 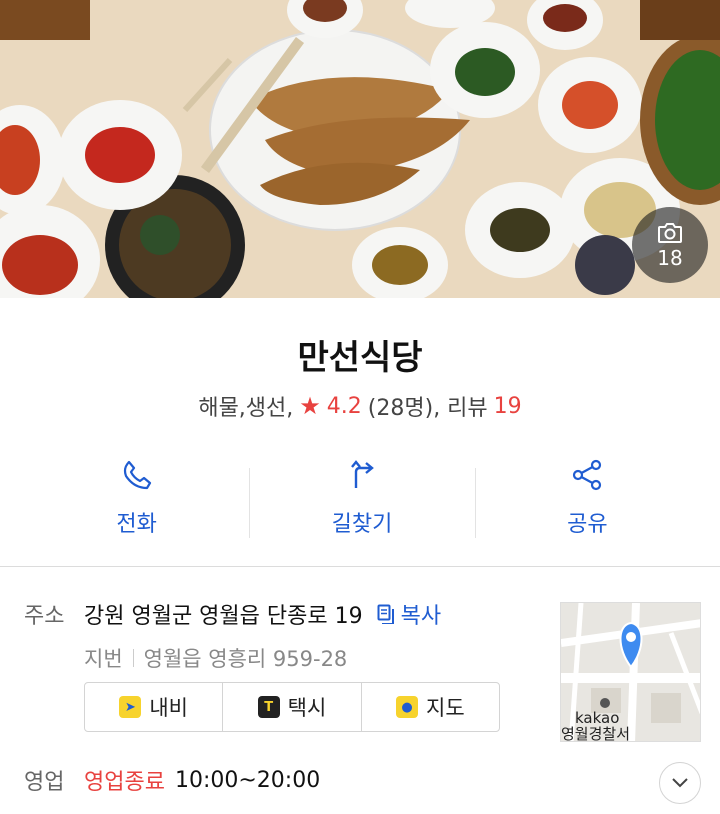 What do you see at coordinates (670, 232) in the screenshot?
I see `camera-icon` at bounding box center [670, 232].